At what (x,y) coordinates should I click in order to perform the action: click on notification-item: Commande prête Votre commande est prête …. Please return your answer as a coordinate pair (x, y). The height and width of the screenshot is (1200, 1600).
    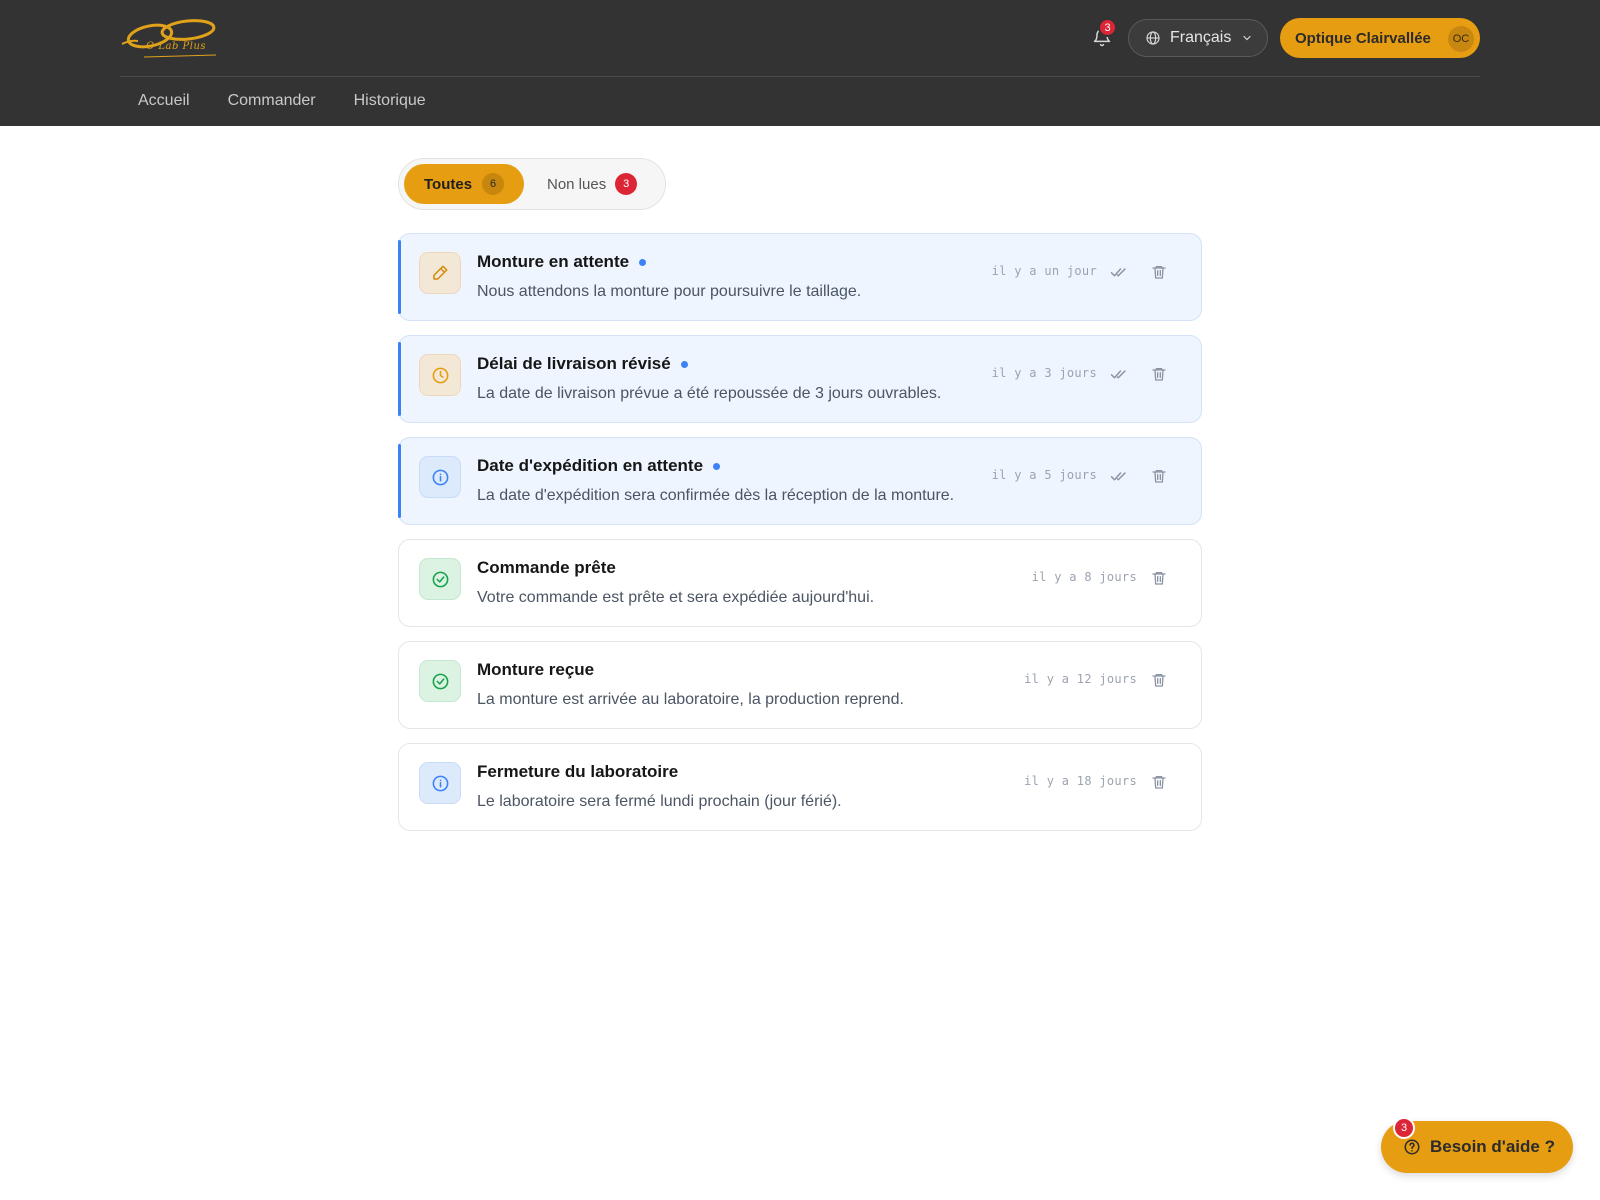
    Looking at the image, I should click on (800, 583).